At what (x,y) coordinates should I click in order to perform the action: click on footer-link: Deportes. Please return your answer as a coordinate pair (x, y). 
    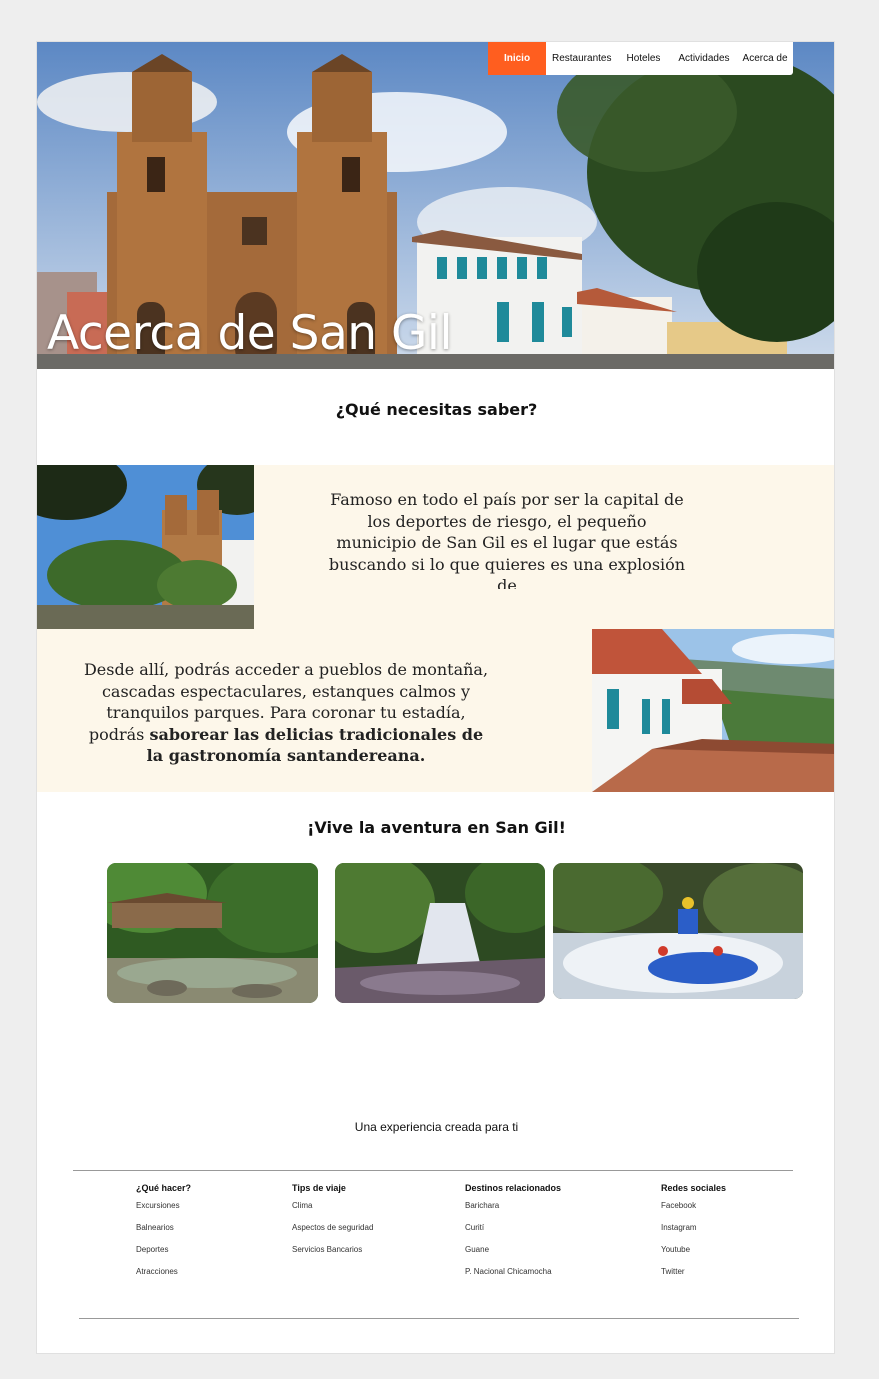
    Looking at the image, I should click on (163, 1250).